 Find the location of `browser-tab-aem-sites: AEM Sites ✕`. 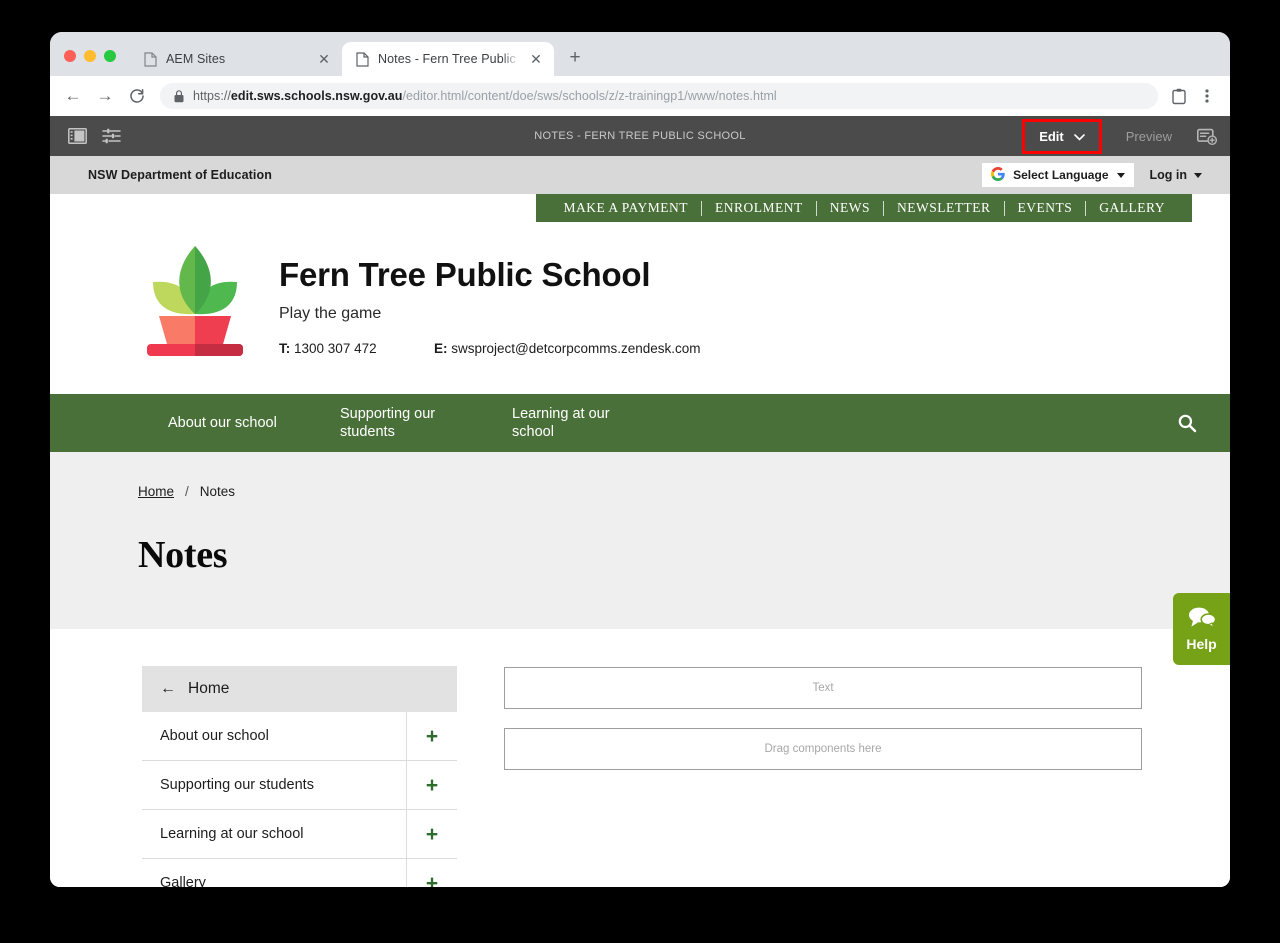

browser-tab-aem-sites: AEM Sites ✕ is located at coordinates (236, 59).